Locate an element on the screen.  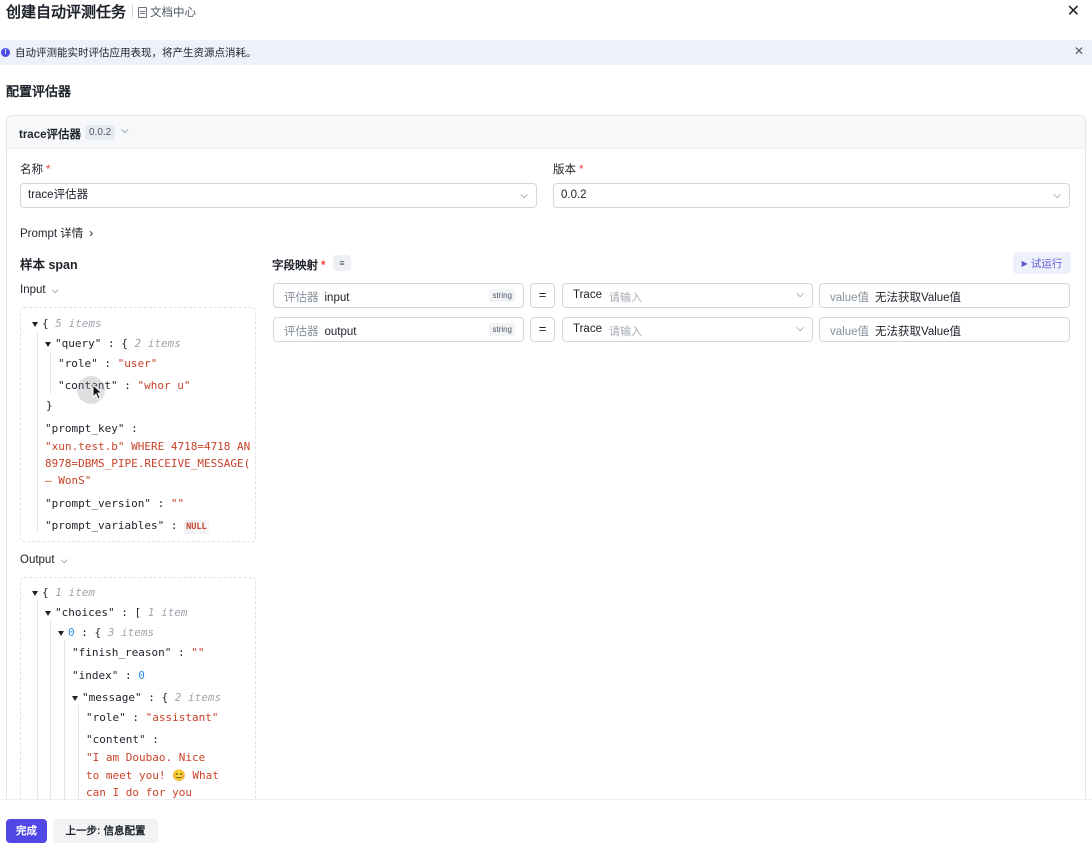
field-mapping-title: 字段映射 * is located at coordinates (298, 265).